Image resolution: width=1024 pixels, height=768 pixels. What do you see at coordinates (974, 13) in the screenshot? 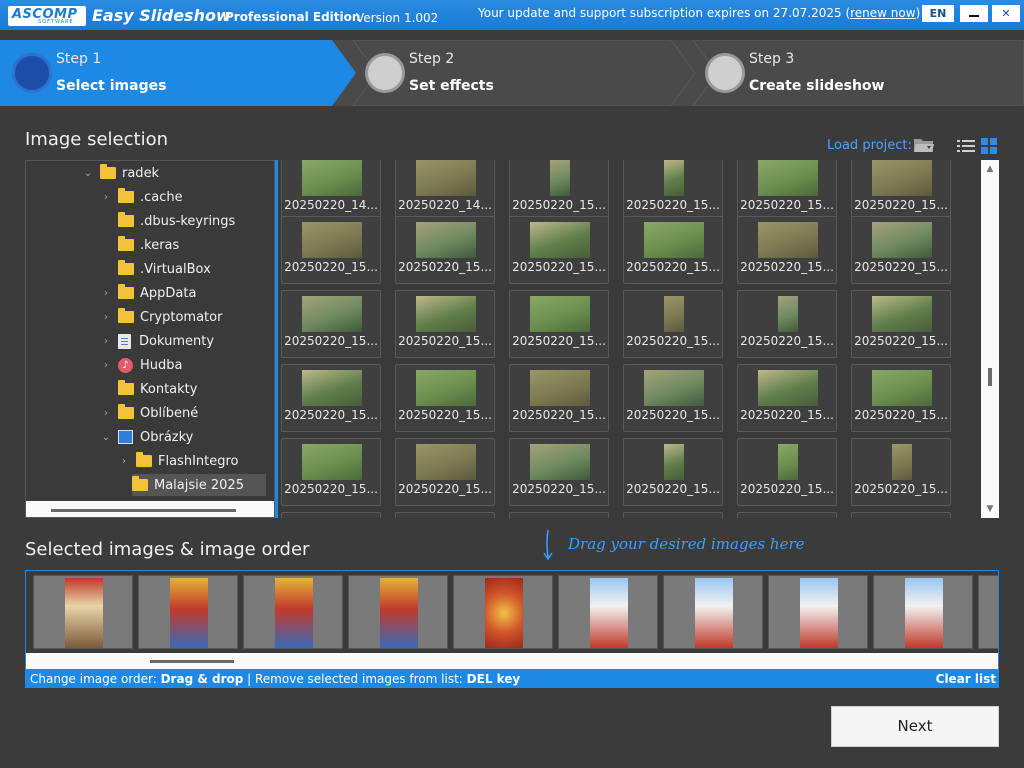
I see `minimize-button` at bounding box center [974, 13].